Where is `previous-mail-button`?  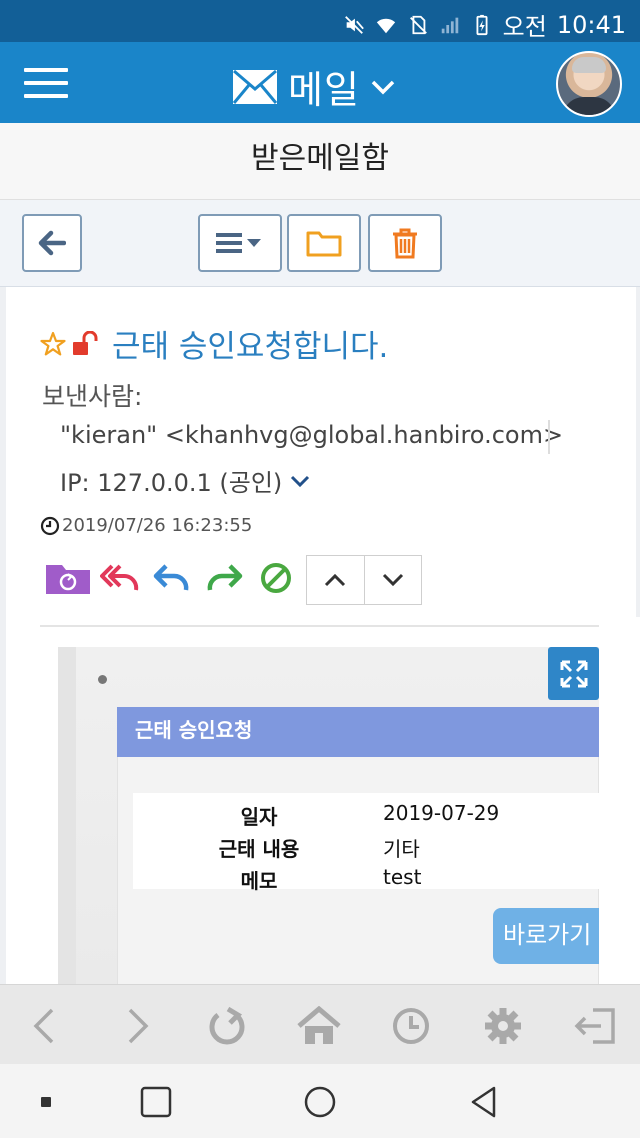 previous-mail-button is located at coordinates (335, 580).